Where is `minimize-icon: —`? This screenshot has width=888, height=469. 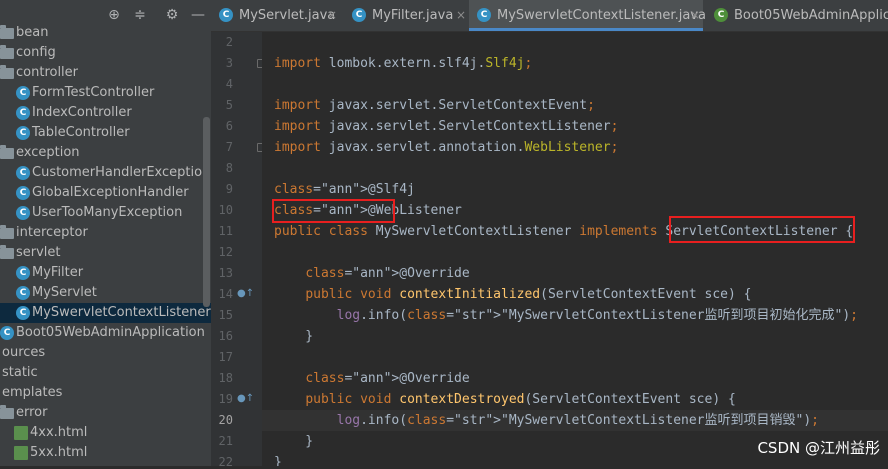
minimize-icon: — is located at coordinates (198, 15).